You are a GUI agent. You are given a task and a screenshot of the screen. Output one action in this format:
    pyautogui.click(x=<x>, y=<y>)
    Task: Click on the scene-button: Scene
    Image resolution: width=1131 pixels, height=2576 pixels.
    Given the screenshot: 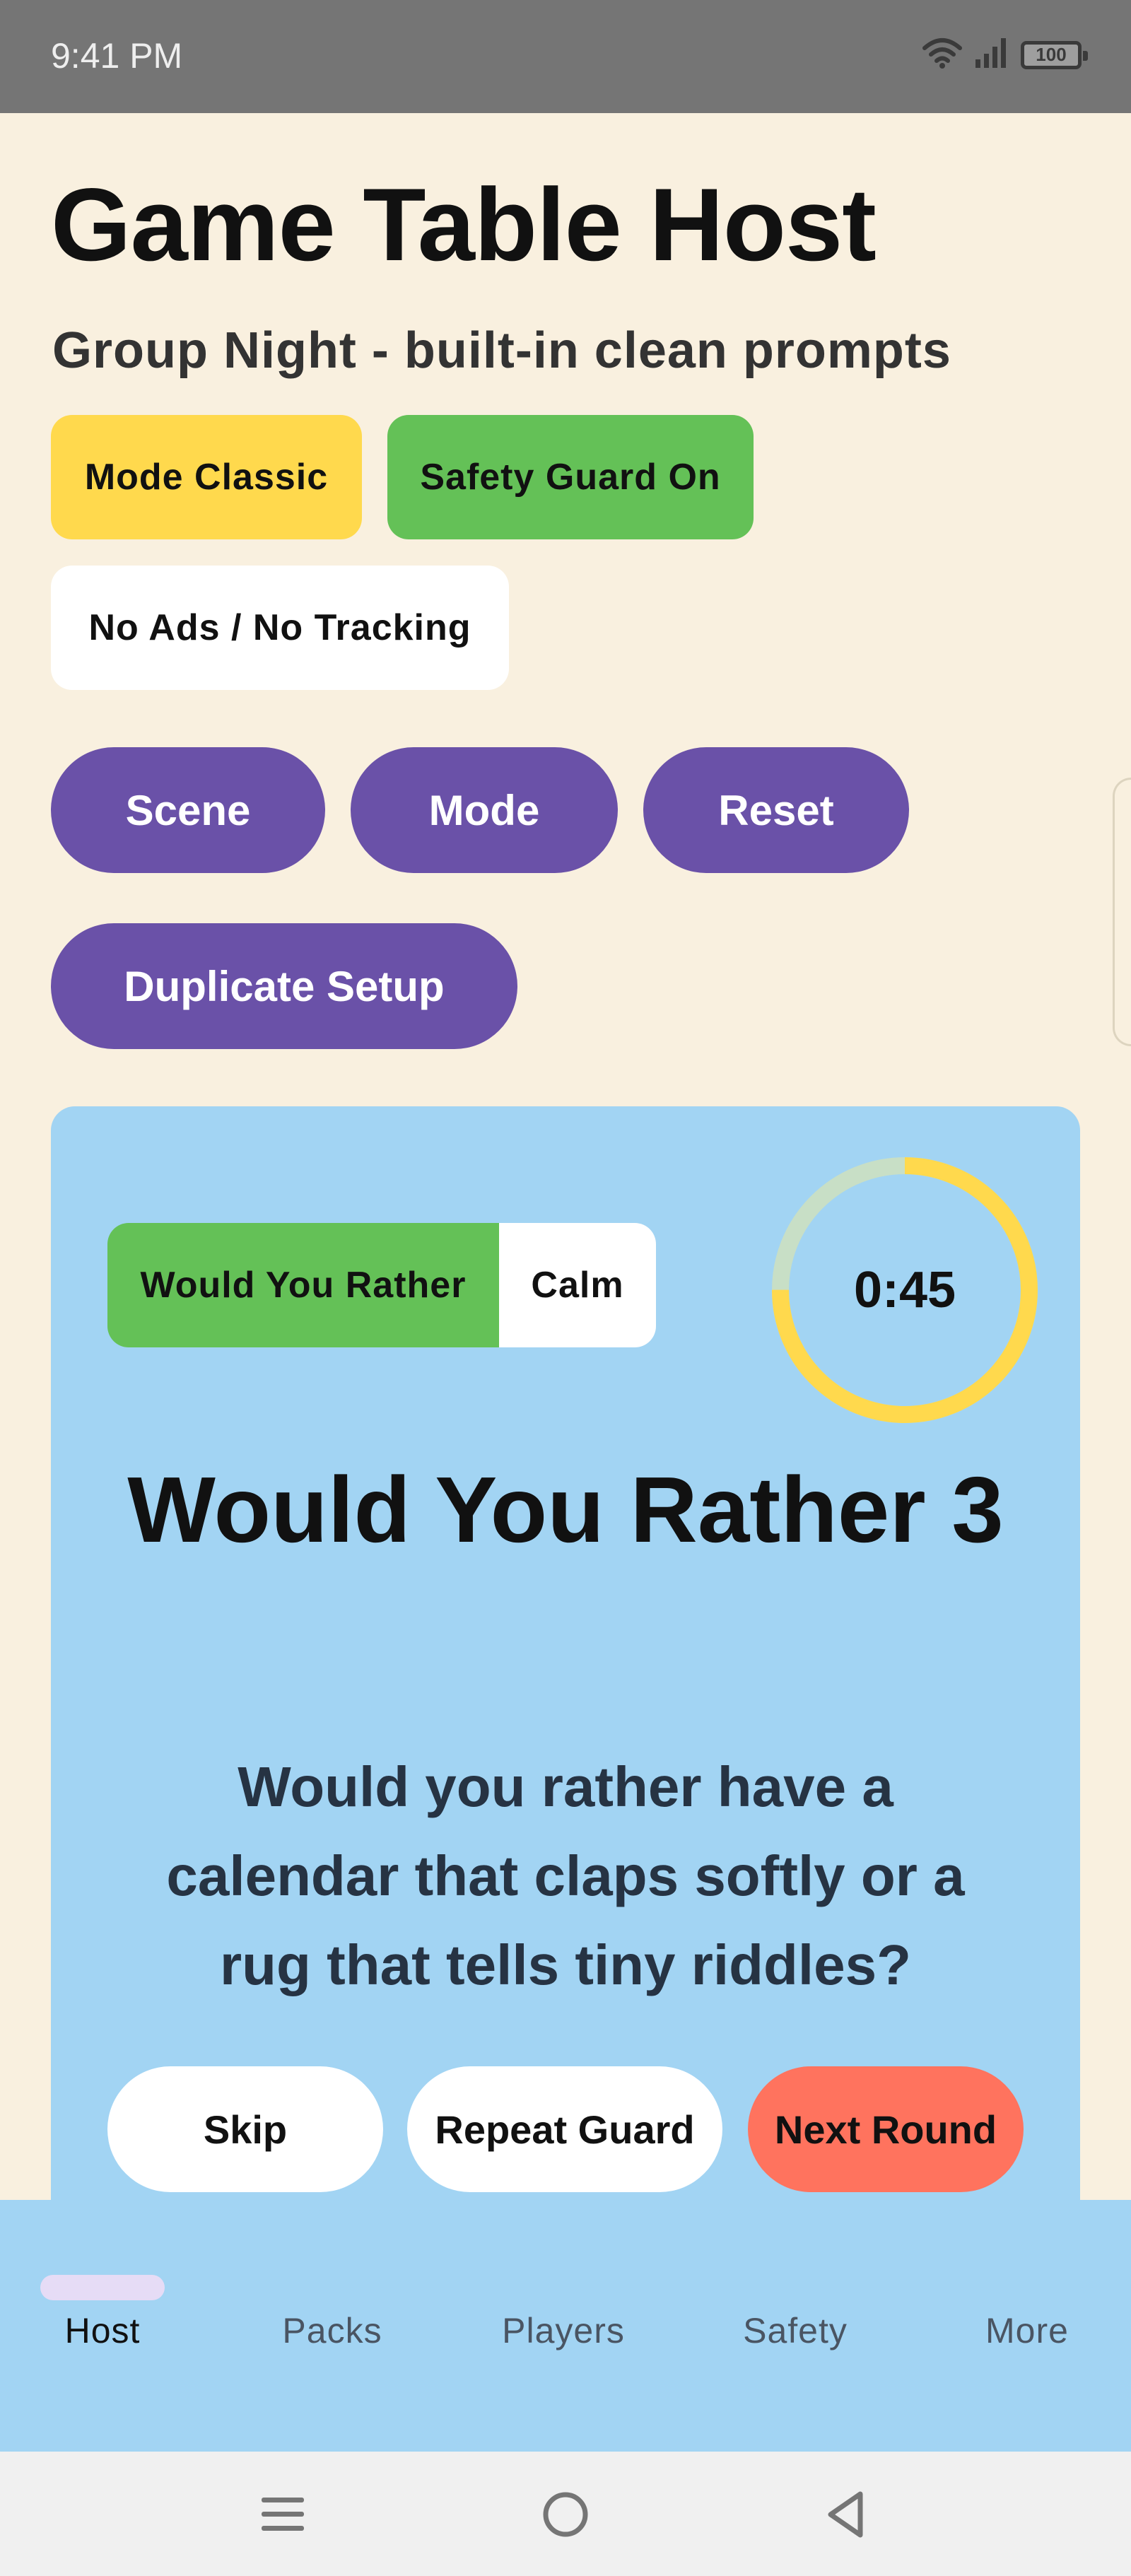 What is the action you would take?
    pyautogui.click(x=188, y=810)
    